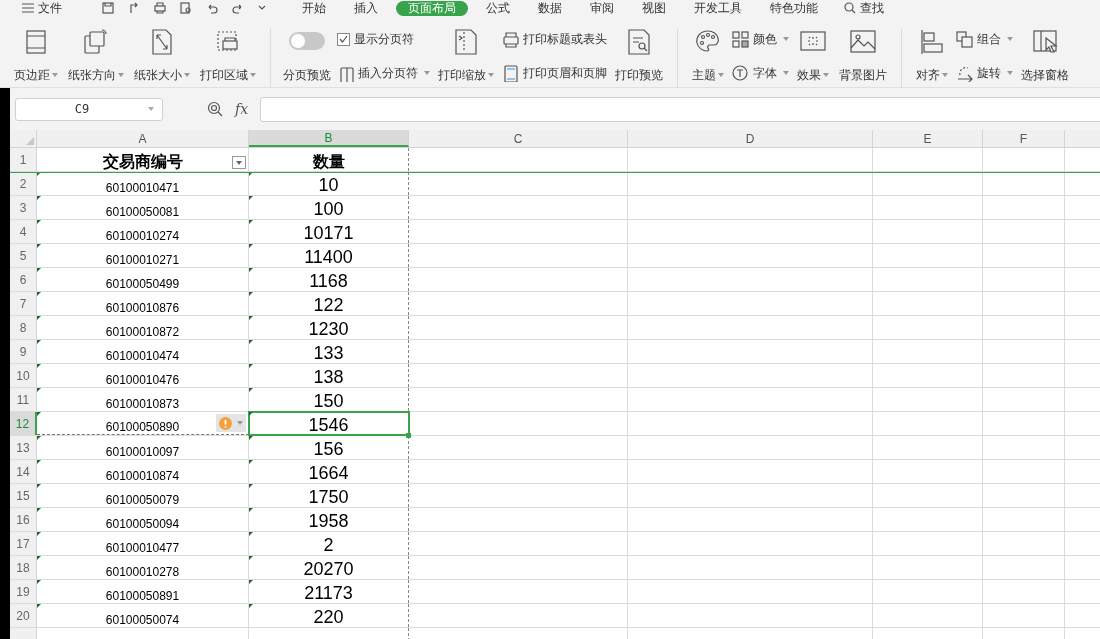 This screenshot has width=1100, height=639. What do you see at coordinates (740, 73) in the screenshot?
I see `font-circle-icon` at bounding box center [740, 73].